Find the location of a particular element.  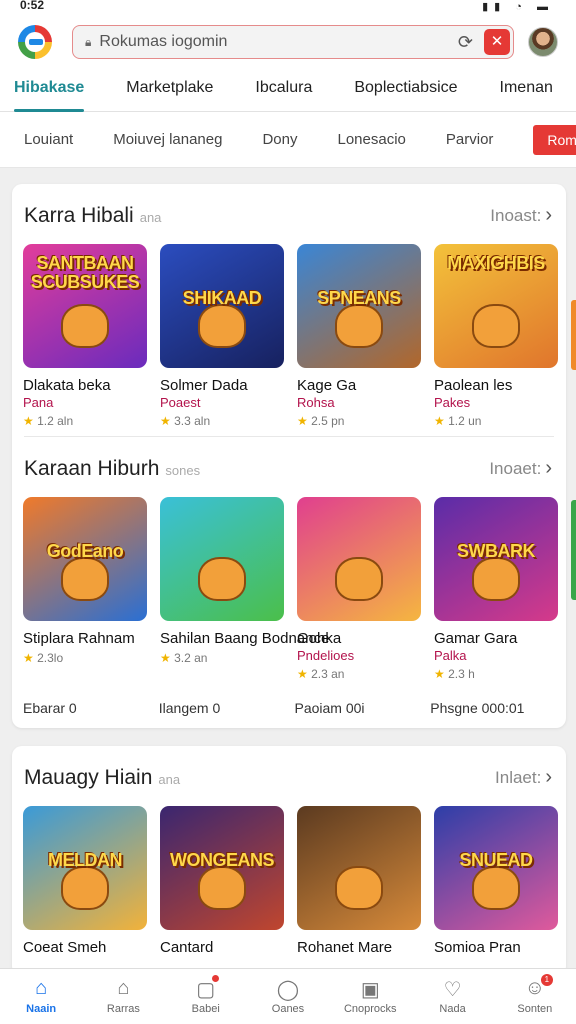

game-title: Cantard is located at coordinates (187, 947).